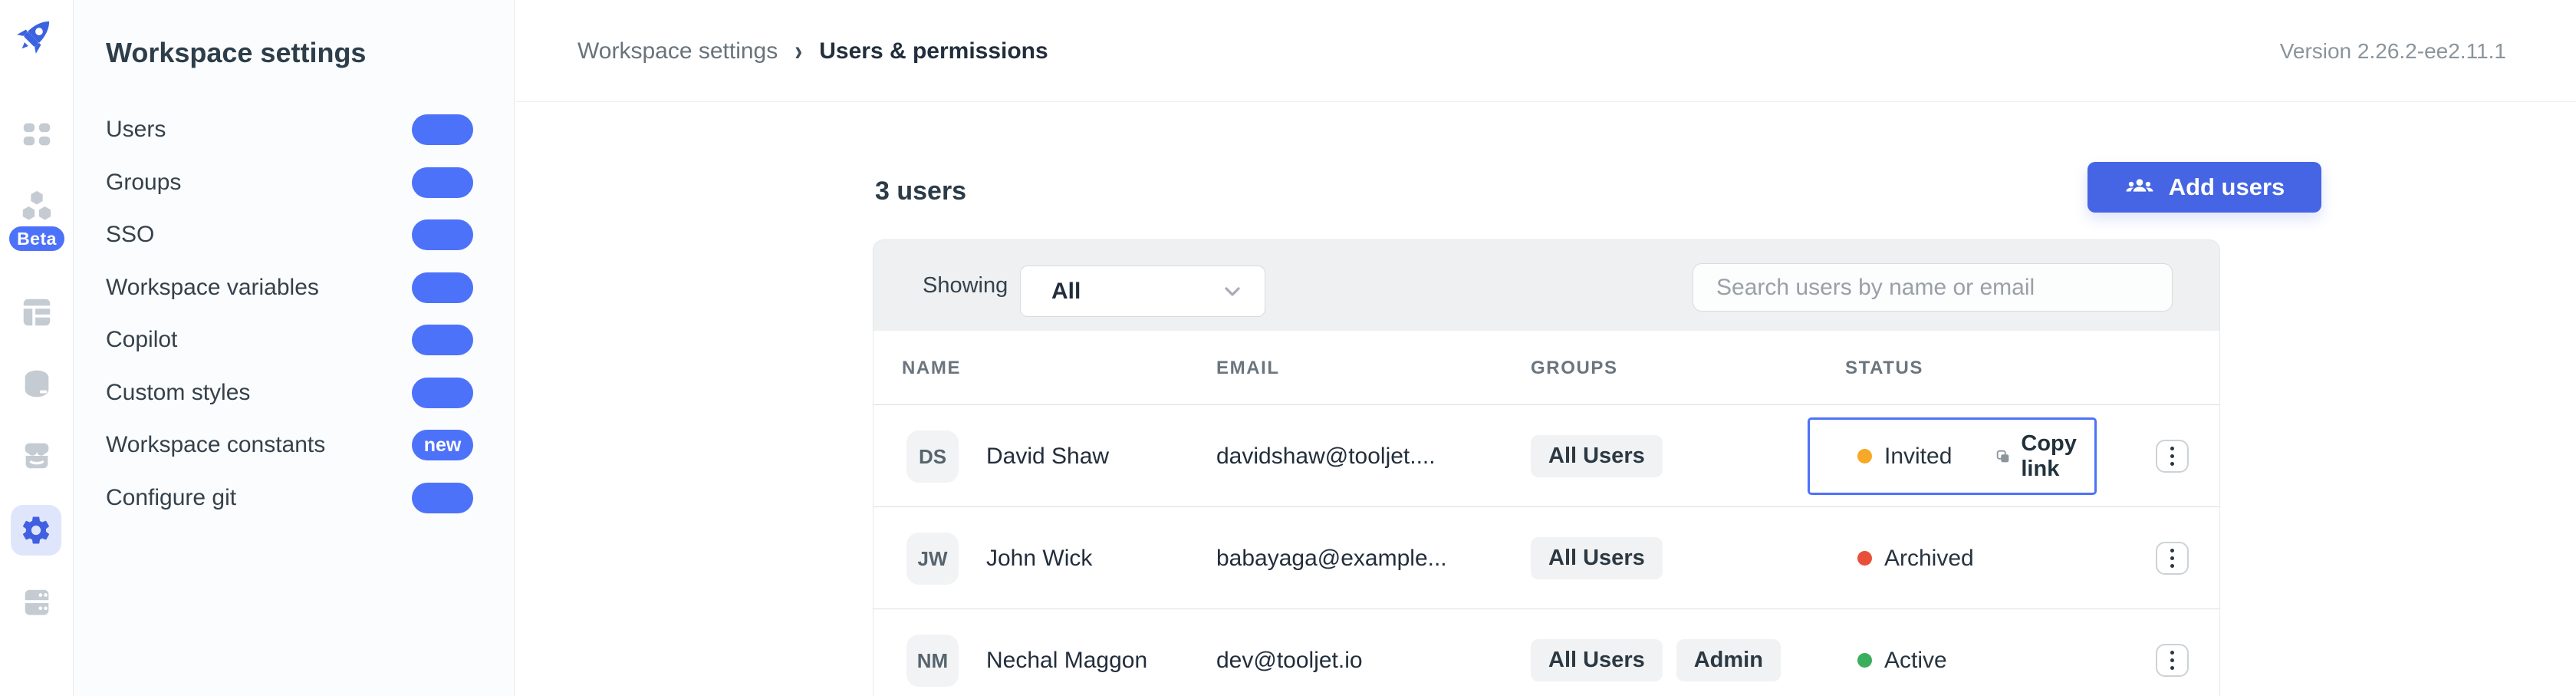 This screenshot has width=2576, height=696. What do you see at coordinates (1039, 558) in the screenshot?
I see `user-name: John Wick` at bounding box center [1039, 558].